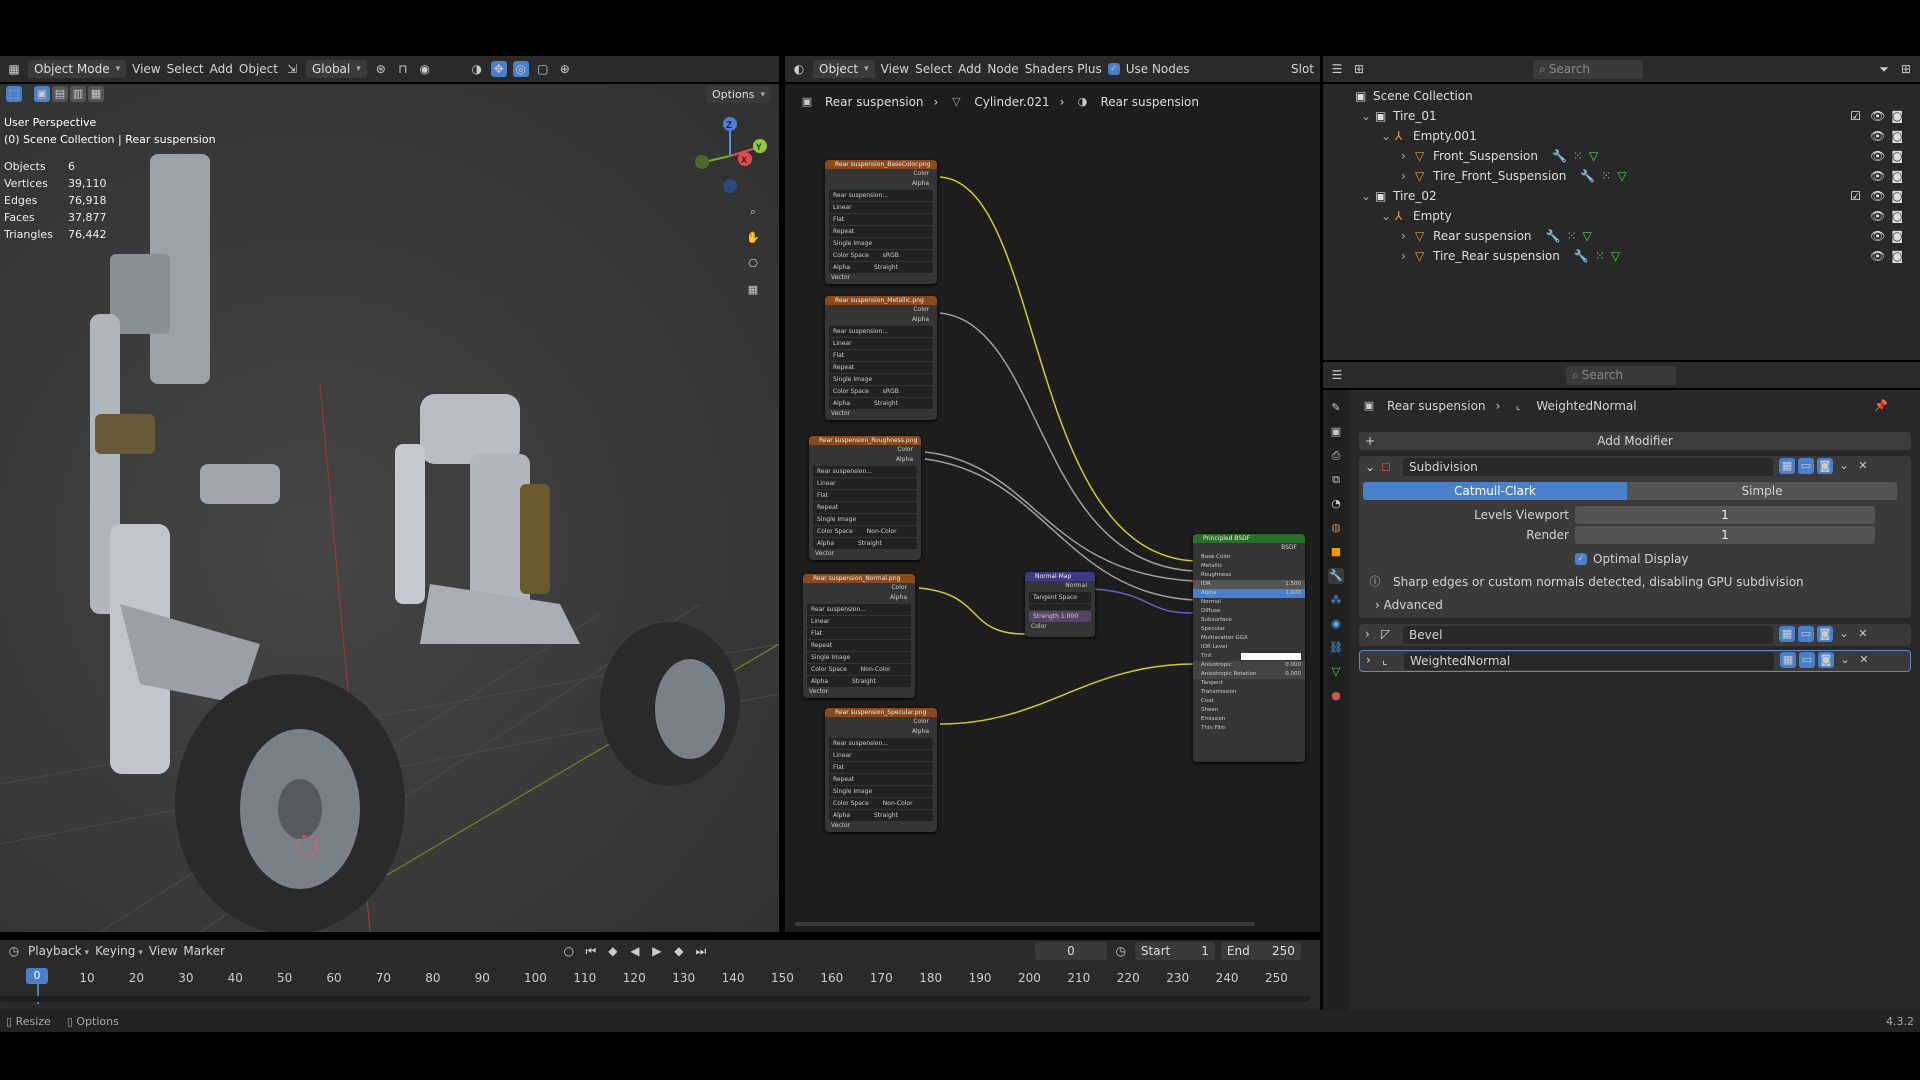  I want to click on bsdf-input: Diffuse, so click(1249, 611).